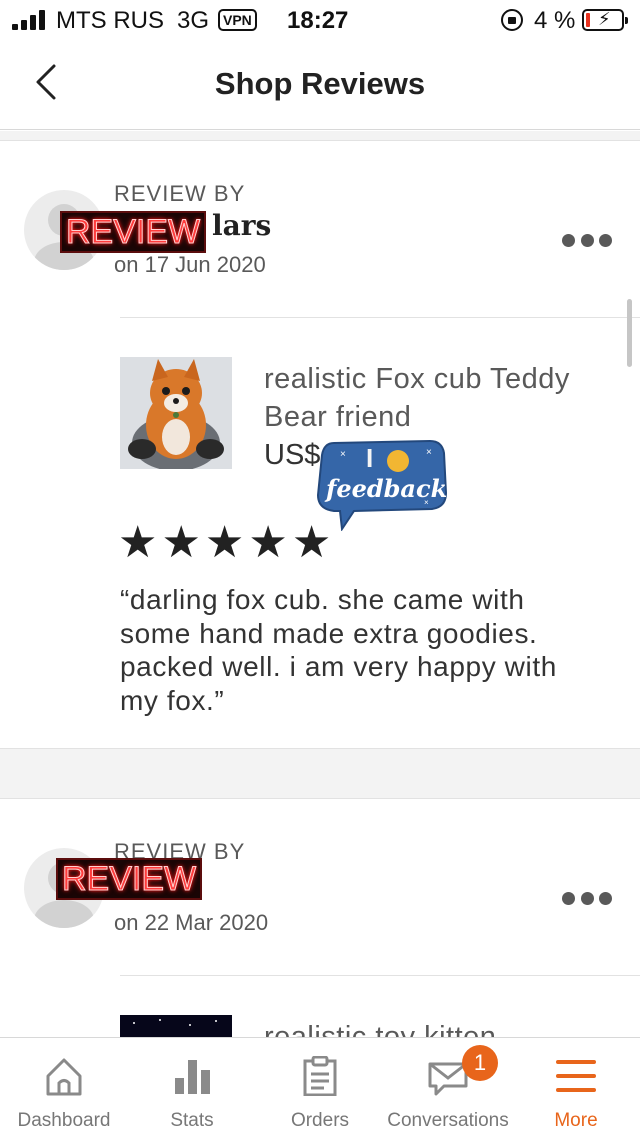  I want to click on fox-cub-image, so click(176, 413).